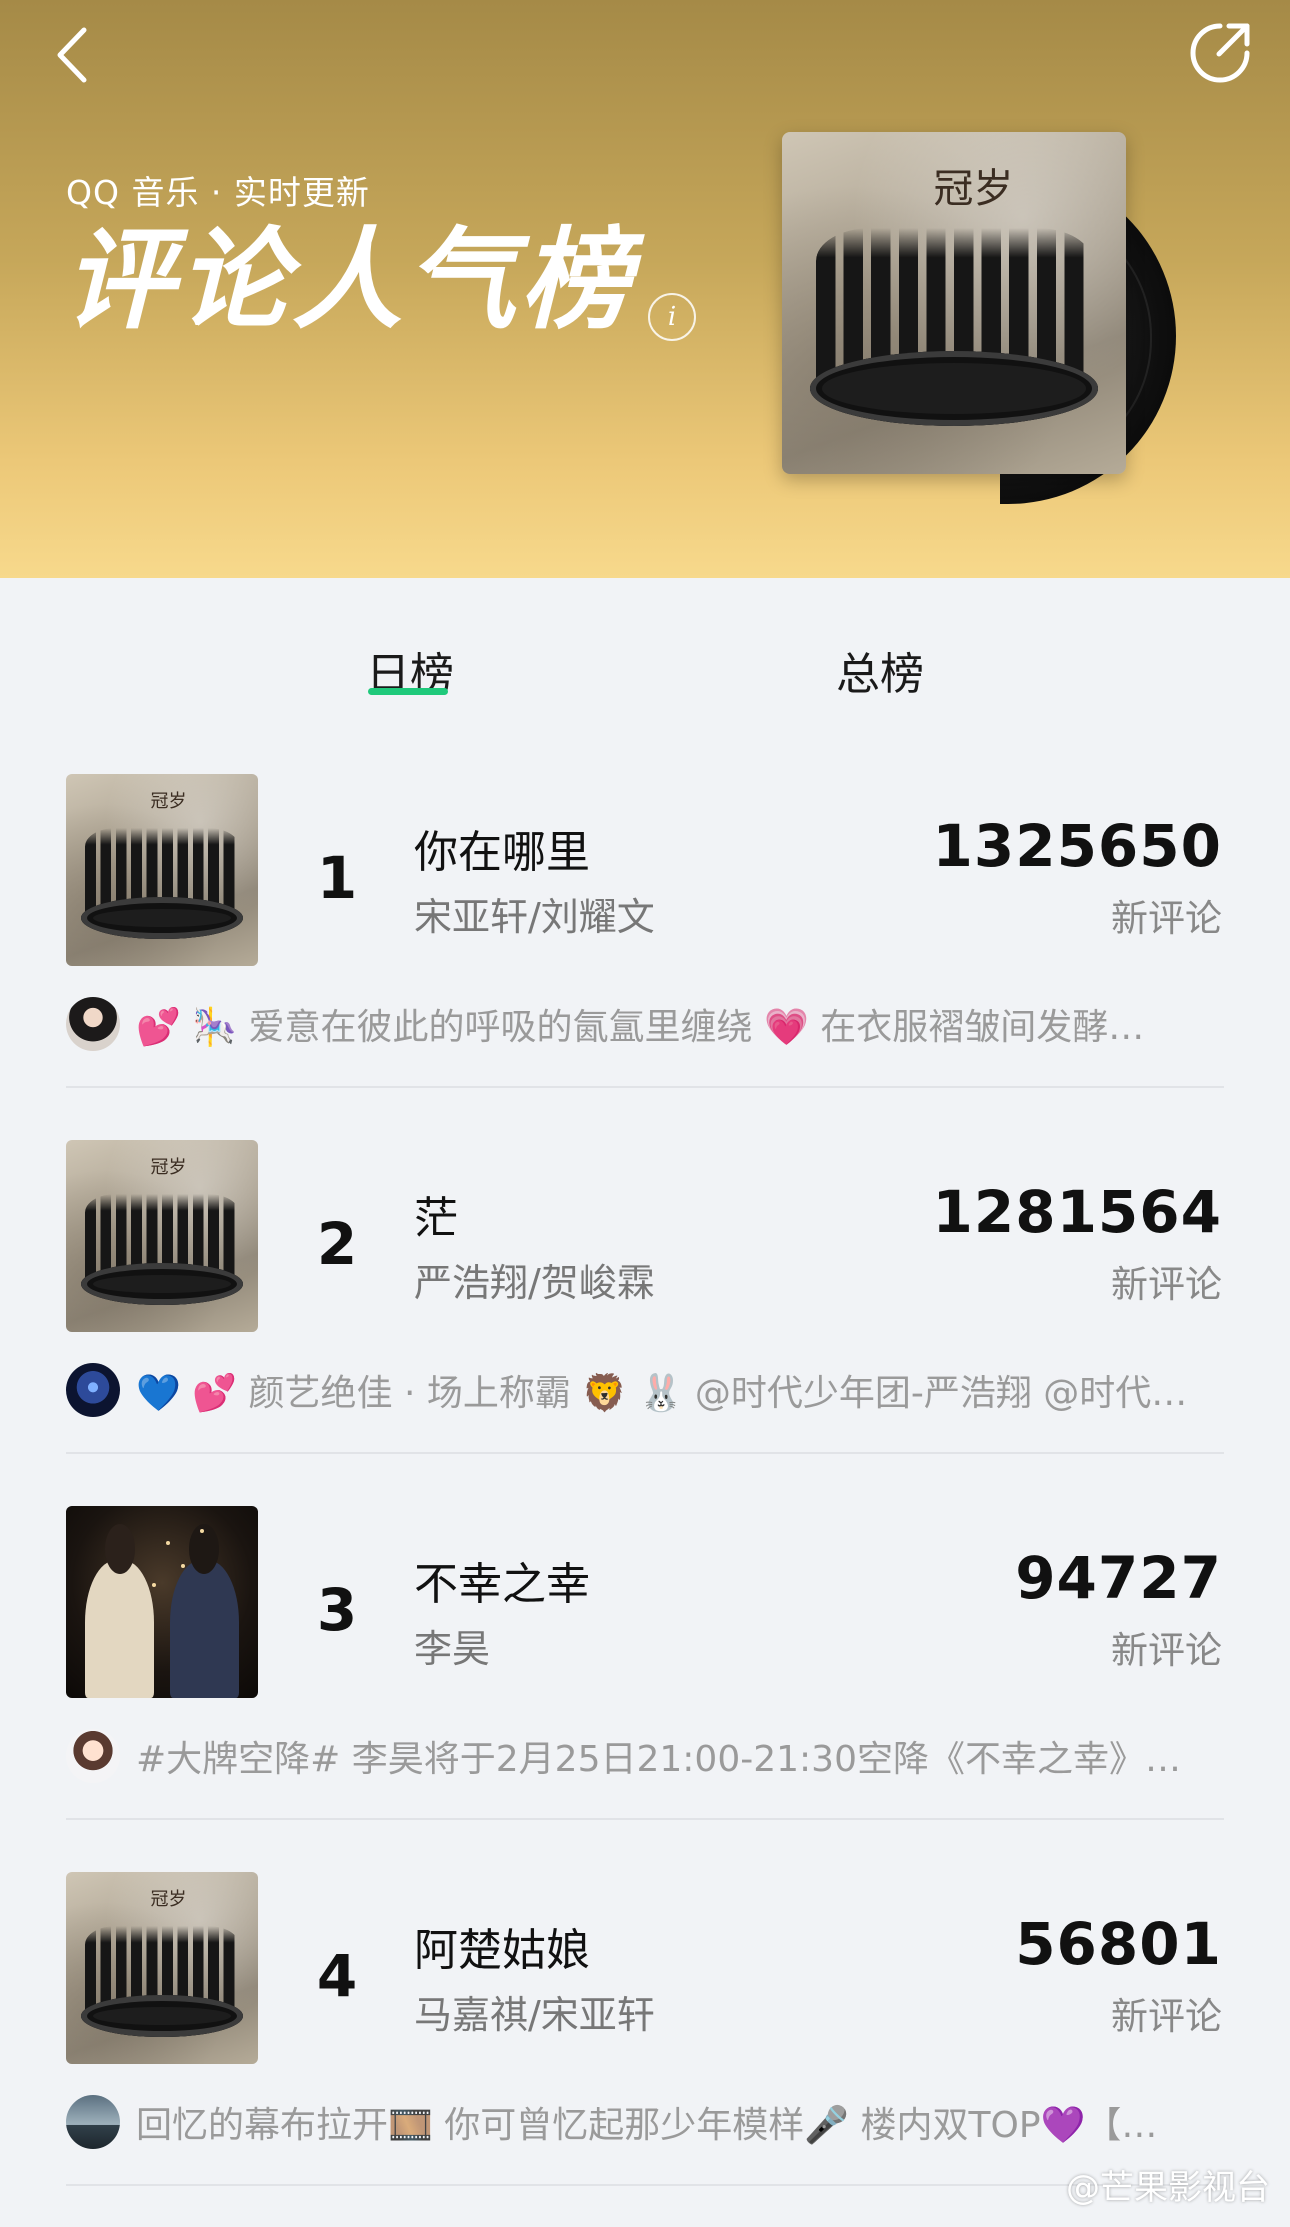 The image size is (1290, 2227). I want to click on song-title: 阿楚姑娘, so click(502, 1946).